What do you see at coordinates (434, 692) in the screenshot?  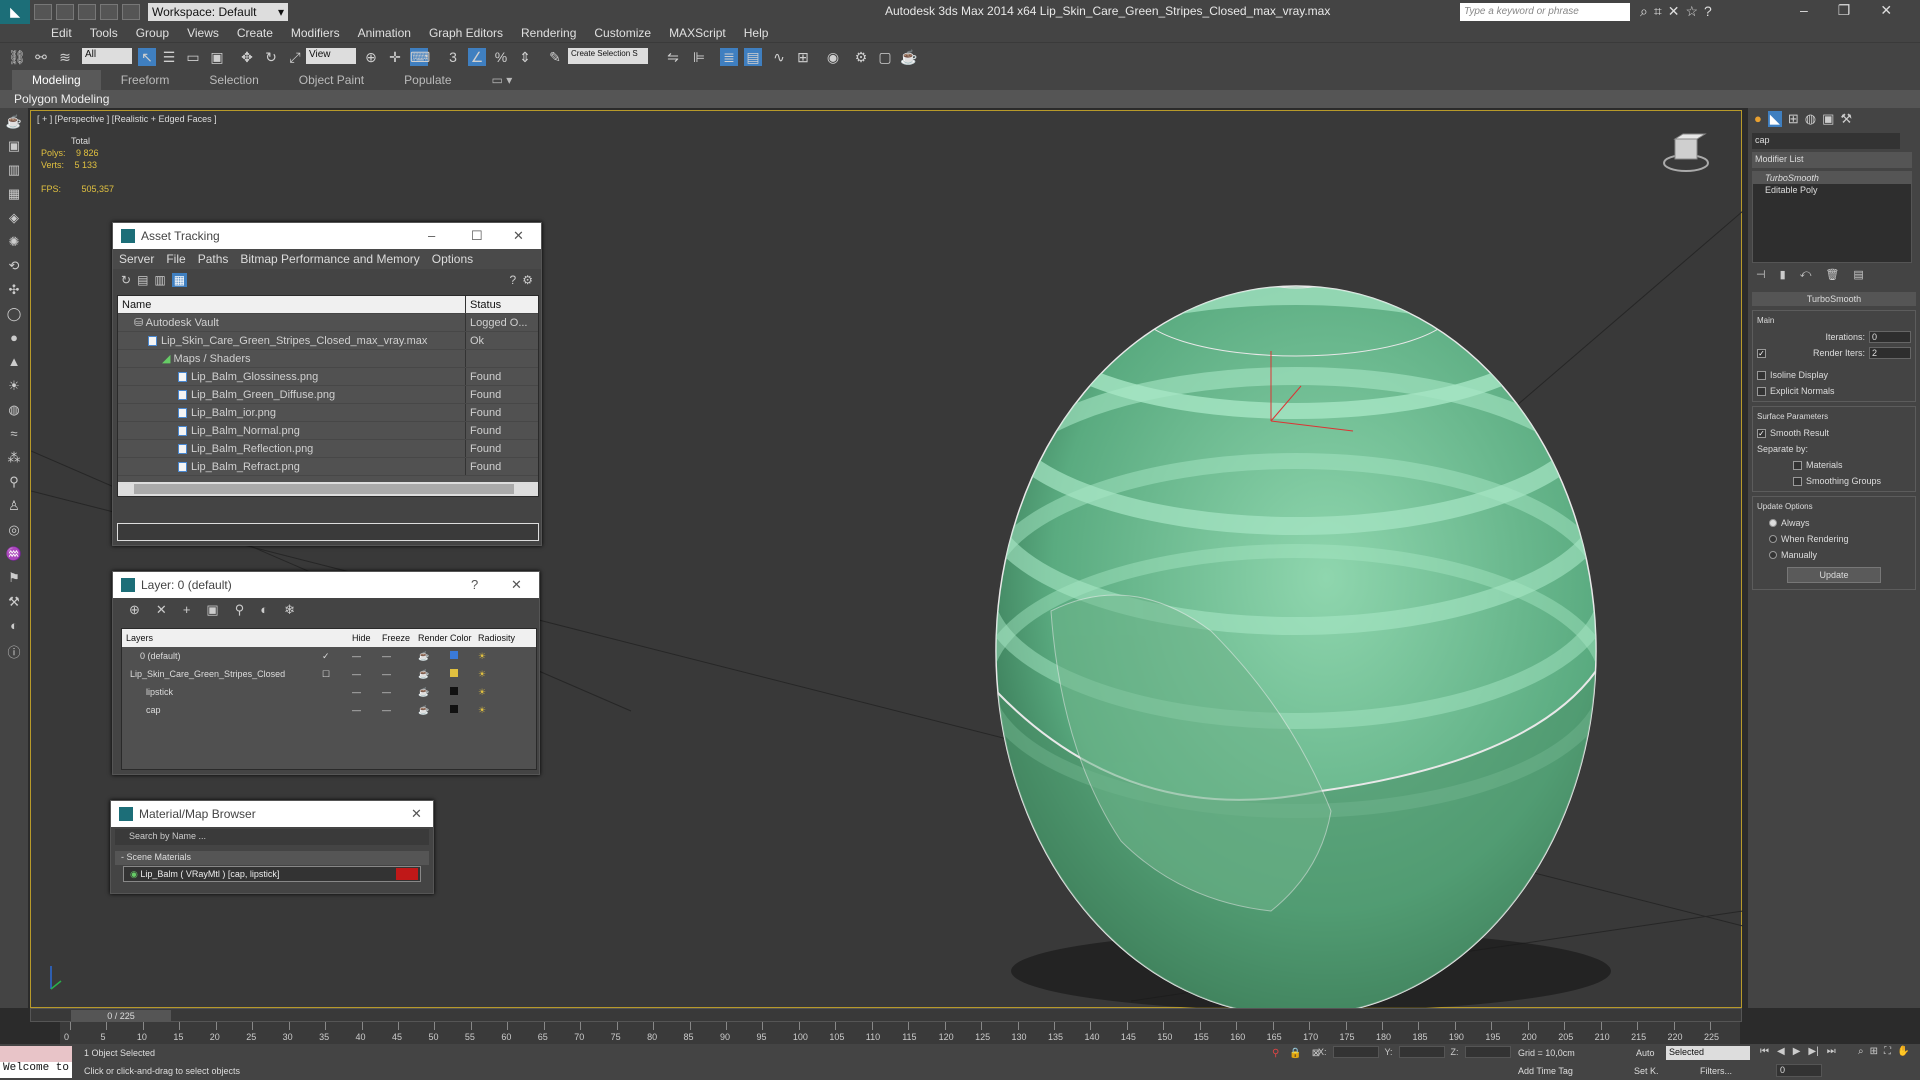 I see `render-teapot-icon: ☕` at bounding box center [434, 692].